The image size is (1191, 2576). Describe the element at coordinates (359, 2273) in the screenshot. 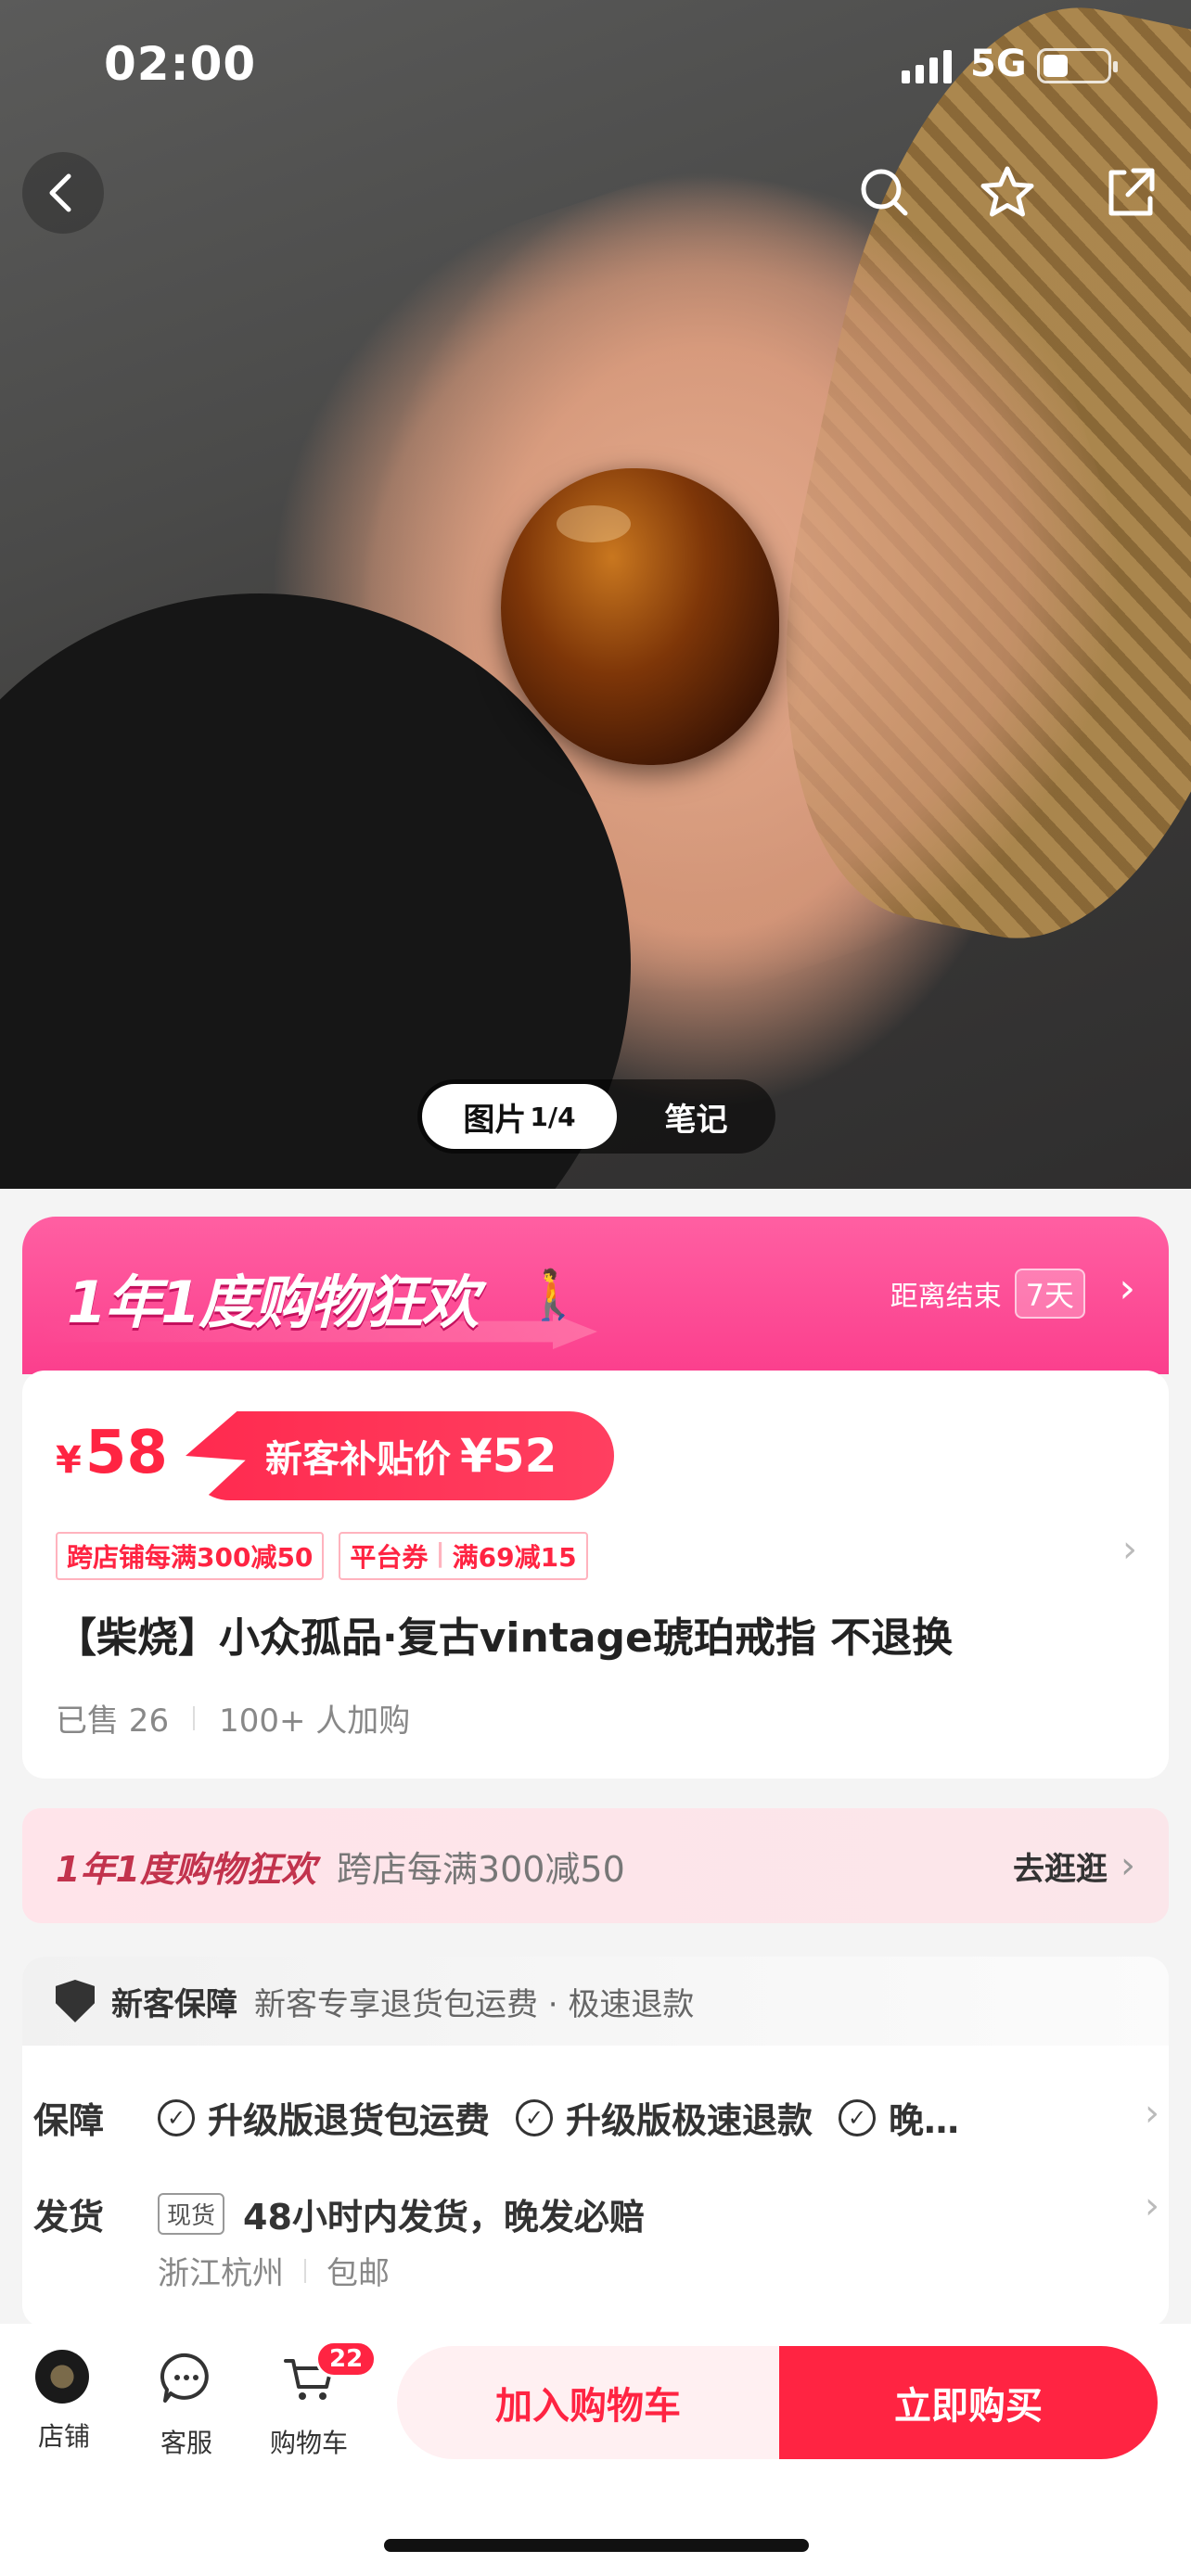

I see `shipping-fee: 包邮` at that location.